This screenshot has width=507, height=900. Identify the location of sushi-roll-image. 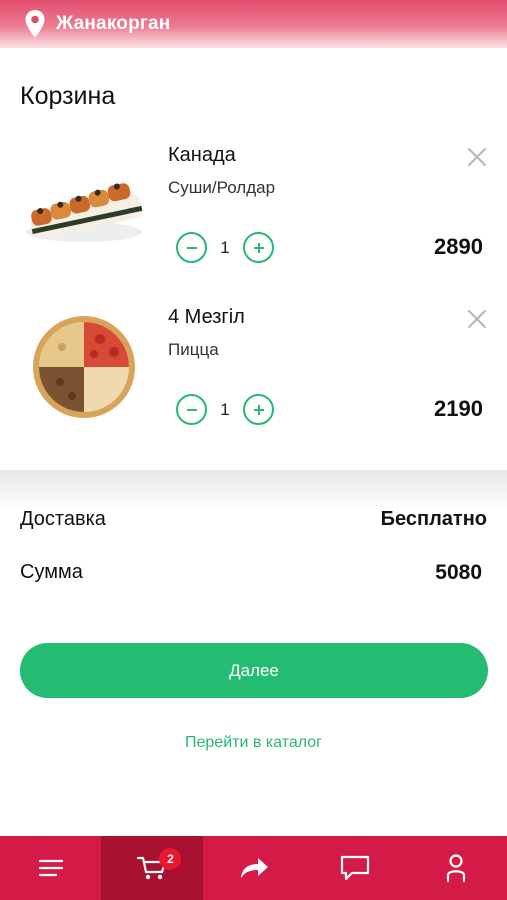
(84, 212).